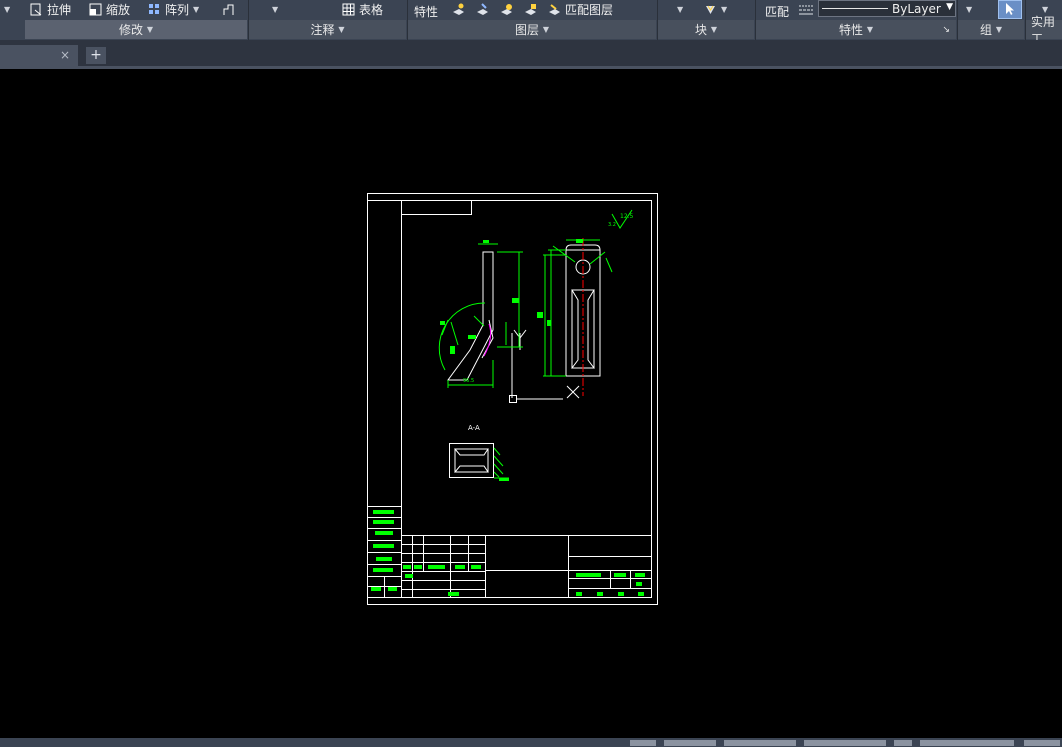 Image resolution: width=1062 pixels, height=747 pixels. What do you see at coordinates (760, 743) in the screenshot?
I see `ortho-polar-icon` at bounding box center [760, 743].